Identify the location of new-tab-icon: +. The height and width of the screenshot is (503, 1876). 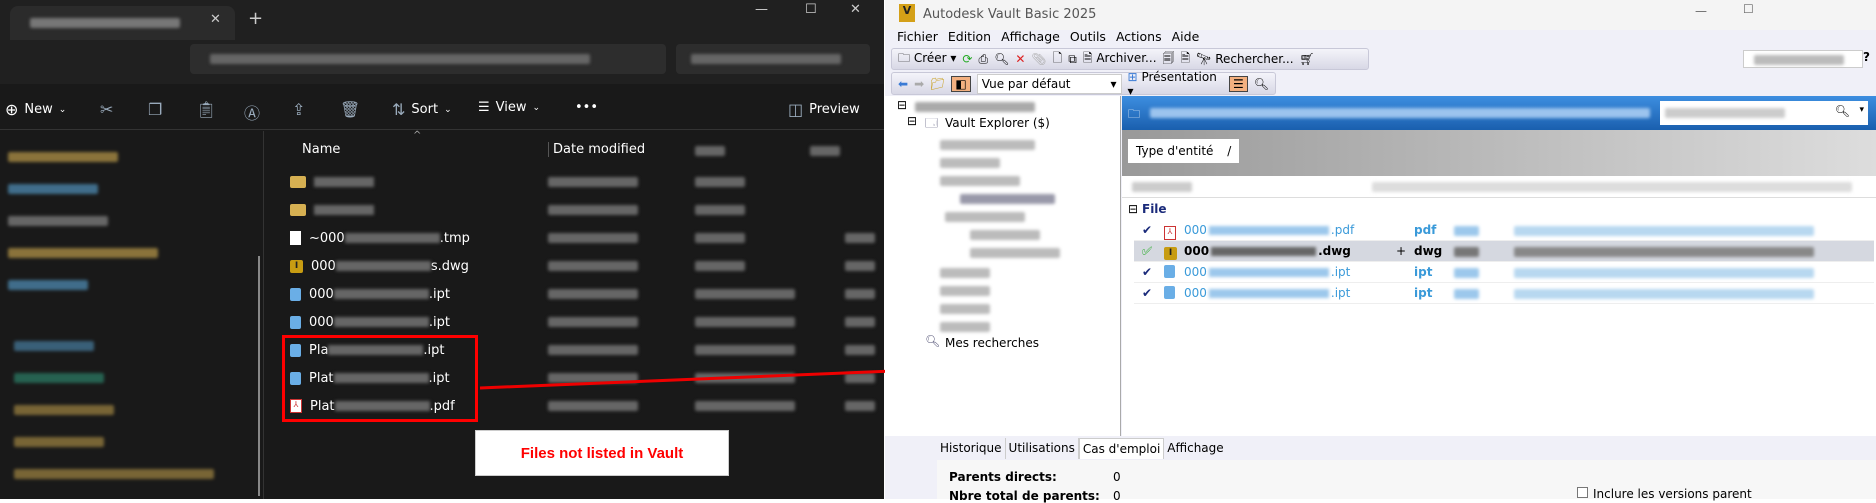
(255, 18).